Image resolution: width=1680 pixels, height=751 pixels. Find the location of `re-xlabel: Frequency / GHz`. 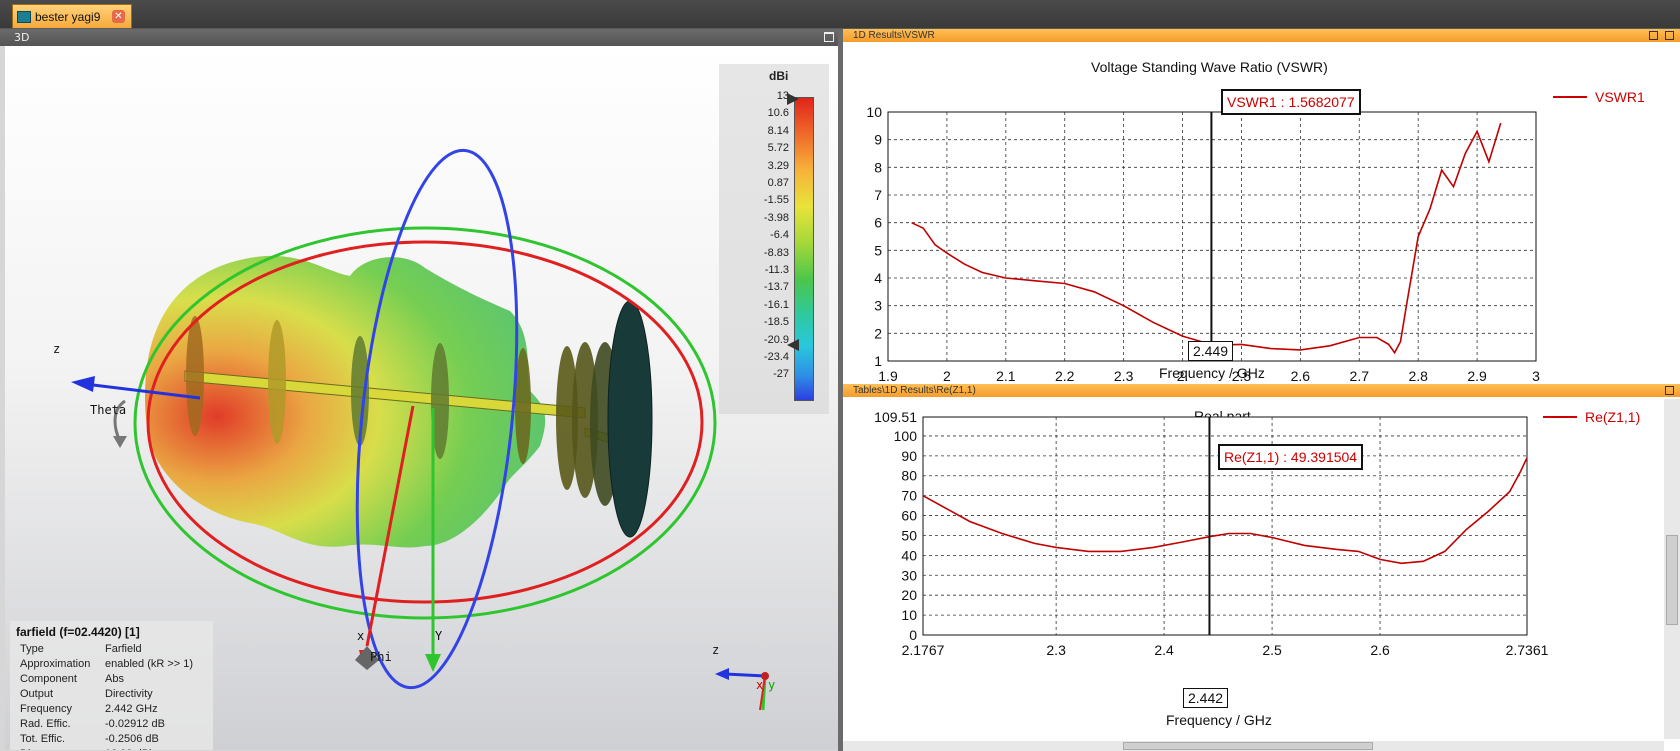

re-xlabel: Frequency / GHz is located at coordinates (1219, 720).